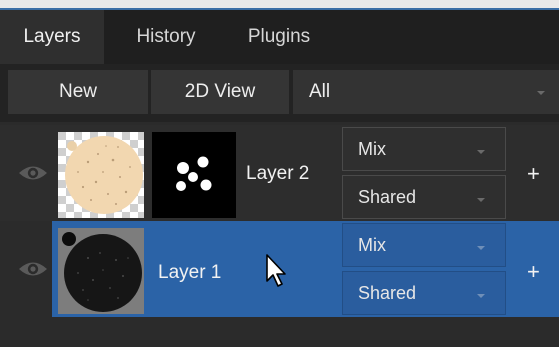 The image size is (559, 347). I want to click on tab-layers: Layers, so click(52, 37).